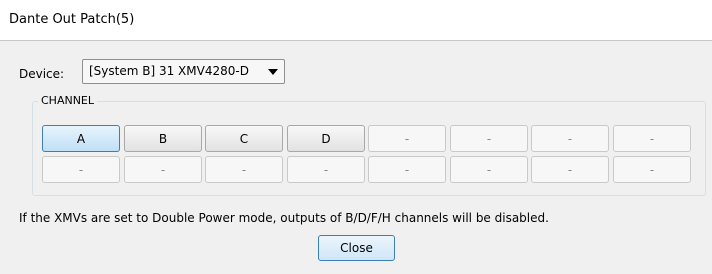 The height and width of the screenshot is (274, 712). Describe the element at coordinates (652, 138) in the screenshot. I see `channel-button-r0c7: -` at that location.